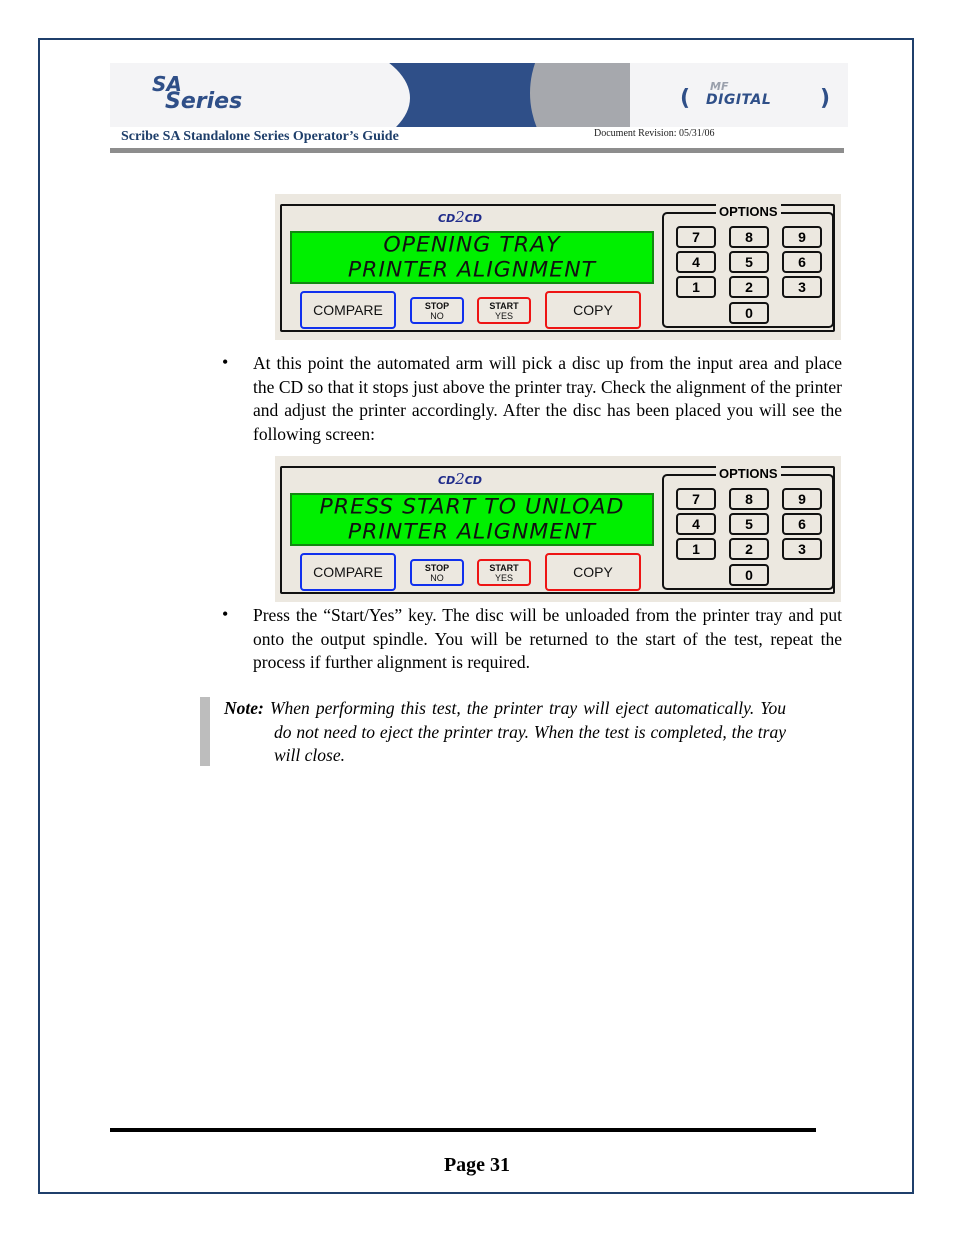 The image size is (954, 1235). Describe the element at coordinates (654, 133) in the screenshot. I see `document-revision: Document Revision: 05/31/06` at that location.